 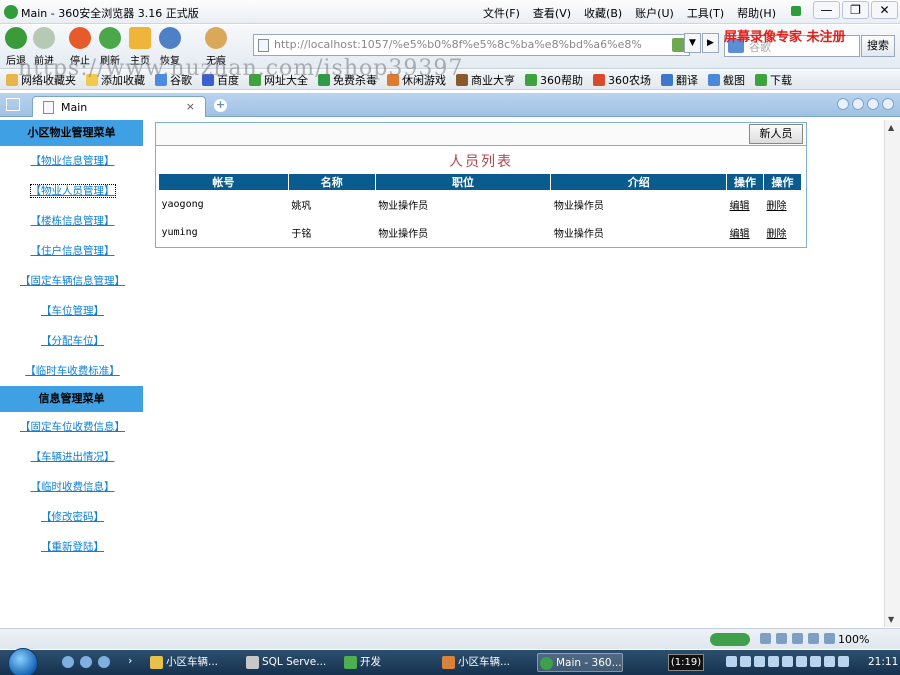 What do you see at coordinates (220, 105) in the screenshot?
I see `new-tab-button: +` at bounding box center [220, 105].